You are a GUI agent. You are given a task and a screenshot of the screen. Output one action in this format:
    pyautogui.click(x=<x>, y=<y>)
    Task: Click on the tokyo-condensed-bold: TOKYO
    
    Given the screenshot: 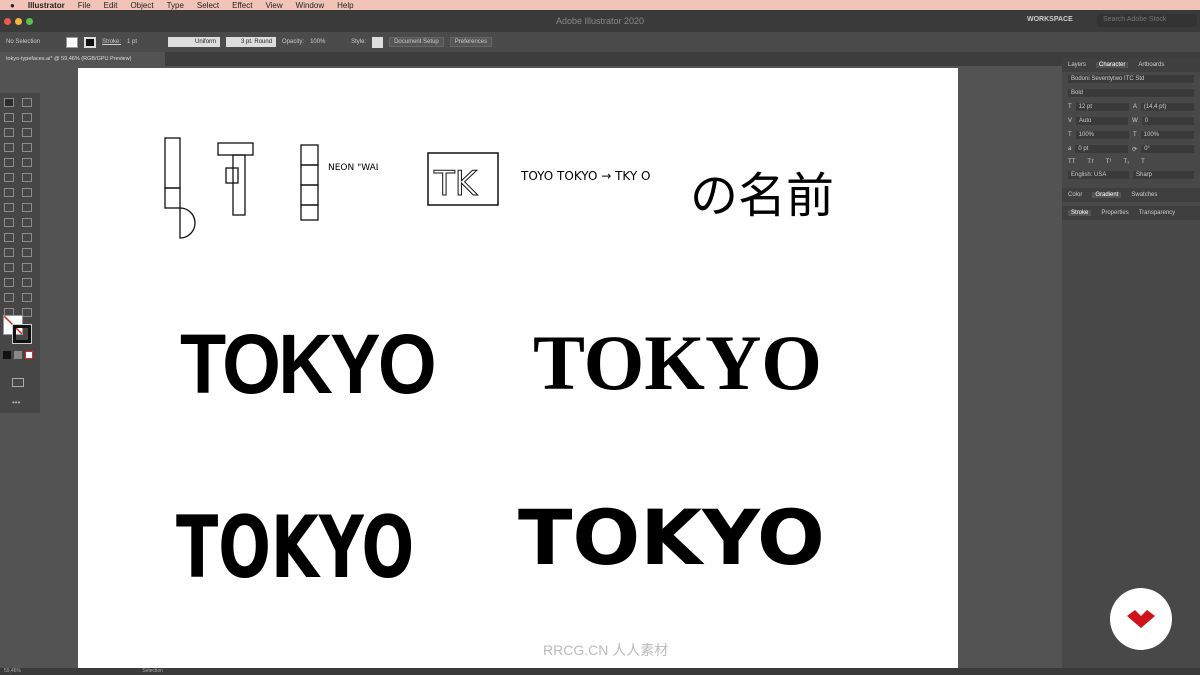 What is the action you would take?
    pyautogui.click(x=308, y=364)
    